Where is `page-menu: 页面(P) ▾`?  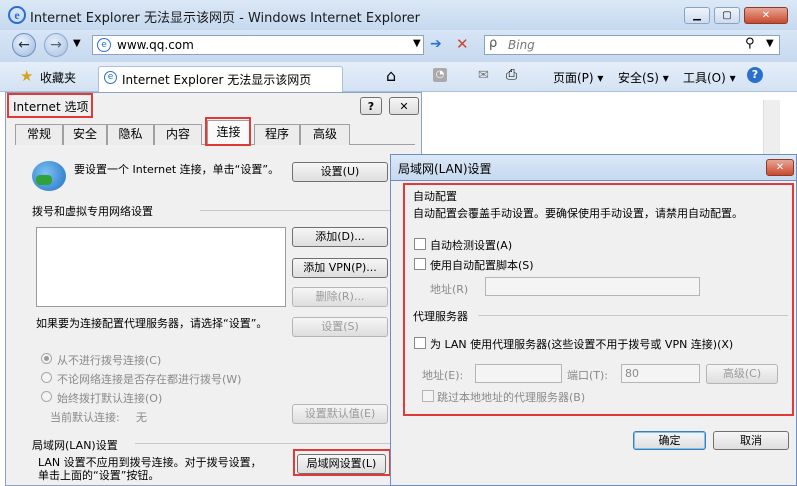 page-menu: 页面(P) ▾ is located at coordinates (578, 77).